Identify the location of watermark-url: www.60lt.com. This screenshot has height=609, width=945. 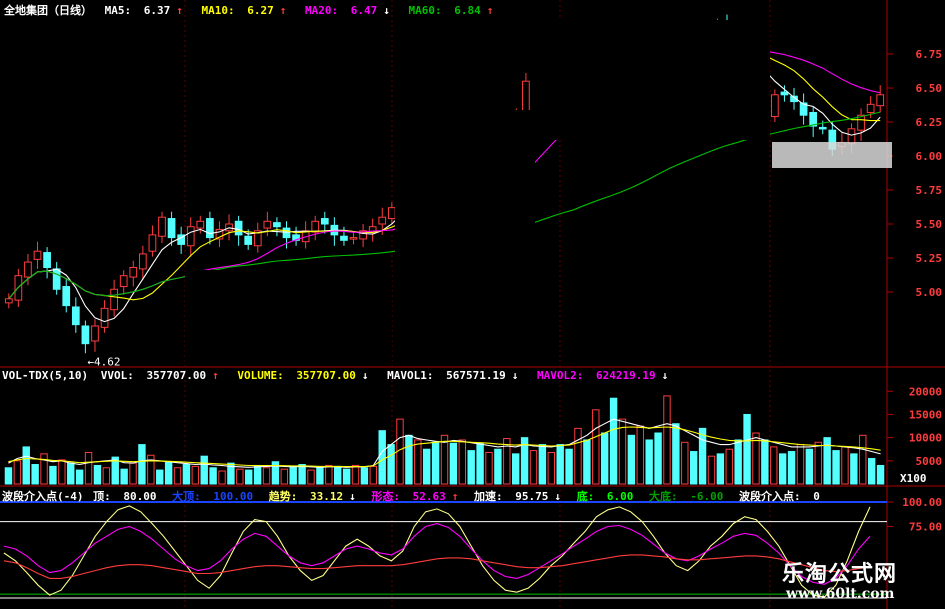
(840, 594).